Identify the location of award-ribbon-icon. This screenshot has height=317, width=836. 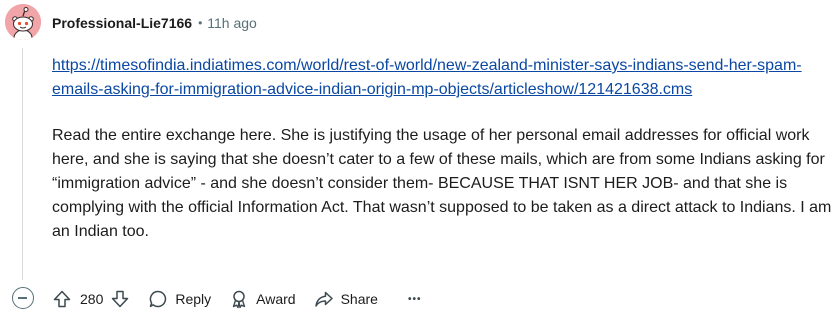
(239, 299).